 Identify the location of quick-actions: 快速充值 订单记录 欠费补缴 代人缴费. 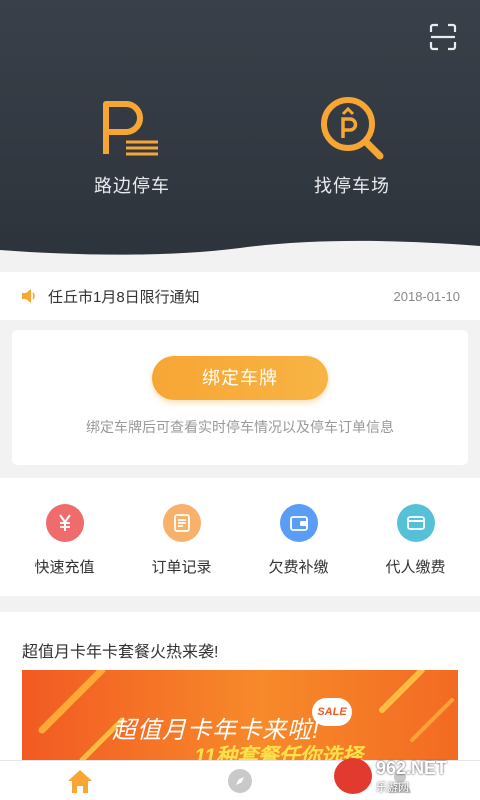
(240, 537).